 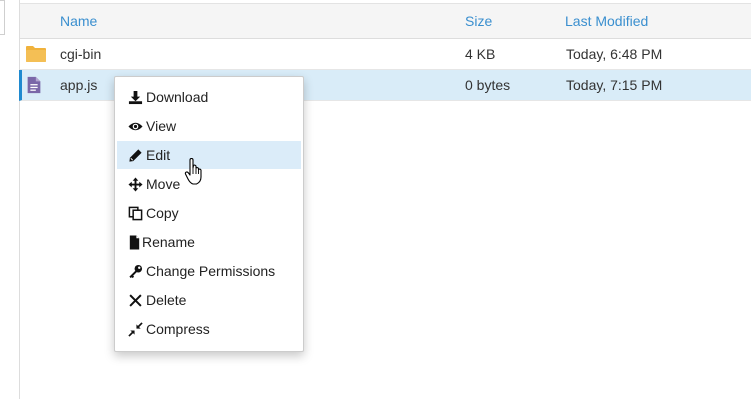 What do you see at coordinates (79, 85) in the screenshot?
I see `file-name: app.js` at bounding box center [79, 85].